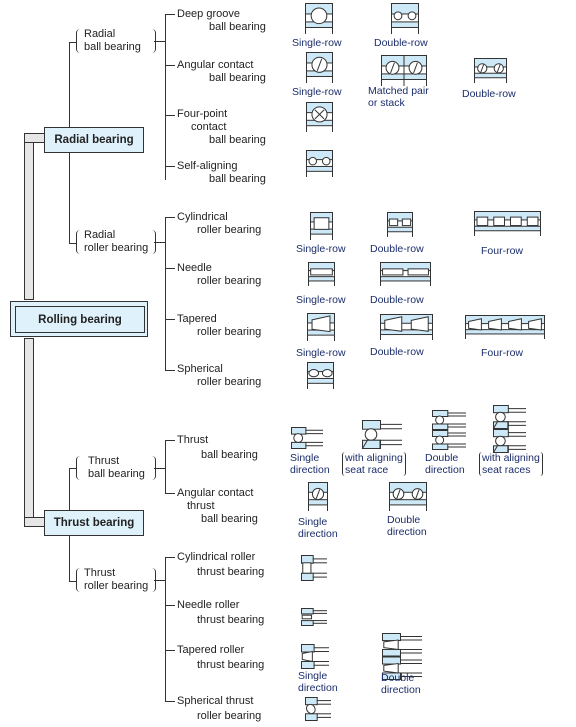 The image size is (576, 727). I want to click on angular-thrust-single-icon, so click(318, 496).